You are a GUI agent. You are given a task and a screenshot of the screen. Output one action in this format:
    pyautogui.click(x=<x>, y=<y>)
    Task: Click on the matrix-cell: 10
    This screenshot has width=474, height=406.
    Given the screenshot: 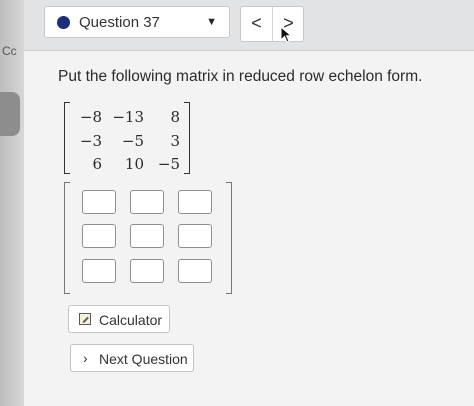 What is the action you would take?
    pyautogui.click(x=134, y=164)
    